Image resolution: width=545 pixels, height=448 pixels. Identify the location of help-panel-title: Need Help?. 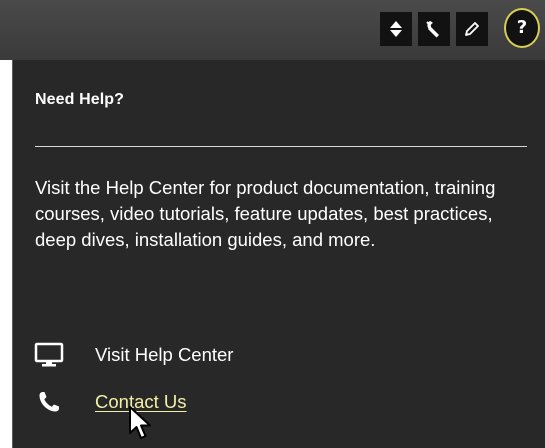
(80, 99).